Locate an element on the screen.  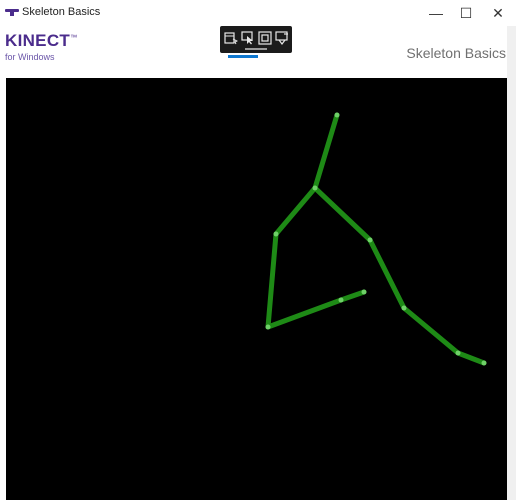
page-title: Skeleton Basics is located at coordinates (456, 53).